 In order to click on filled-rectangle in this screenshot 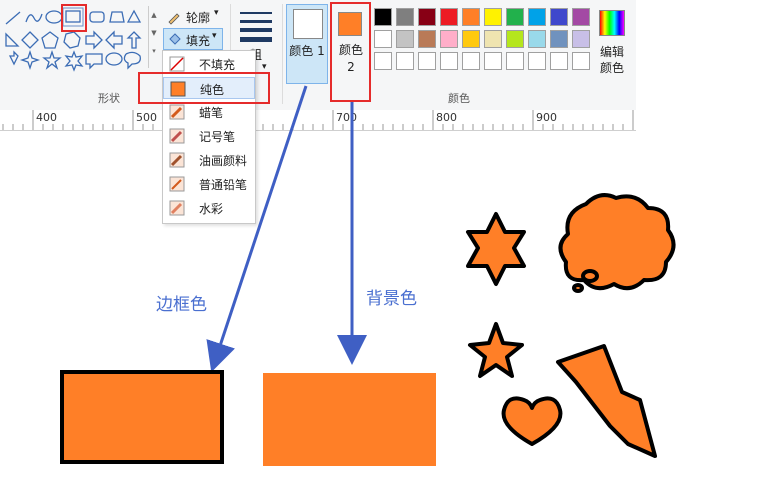, I will do `click(349, 419)`.